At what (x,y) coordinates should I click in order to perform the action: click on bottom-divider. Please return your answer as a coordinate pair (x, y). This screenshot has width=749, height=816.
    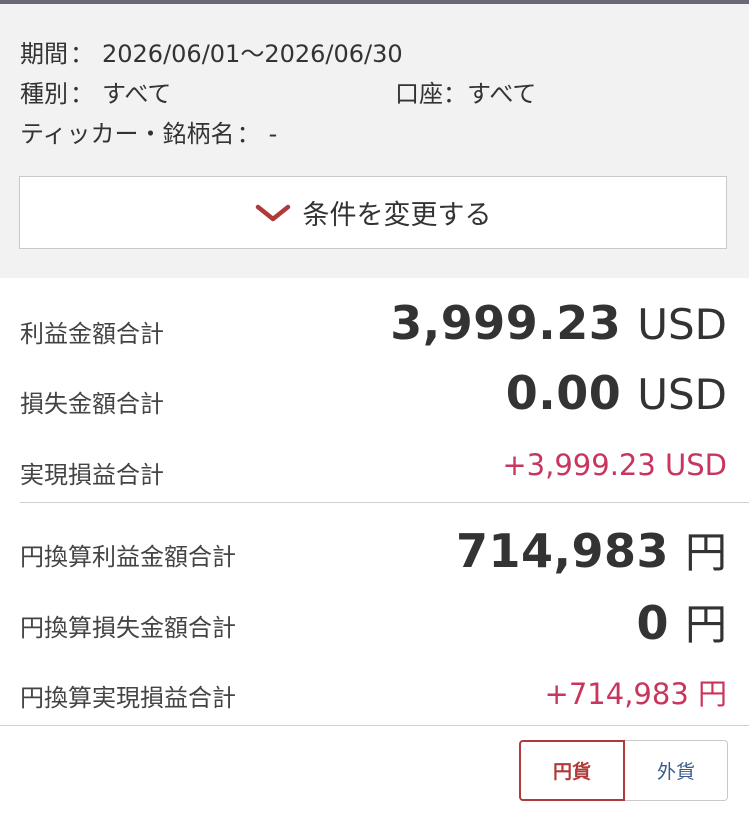
    Looking at the image, I should click on (374, 725).